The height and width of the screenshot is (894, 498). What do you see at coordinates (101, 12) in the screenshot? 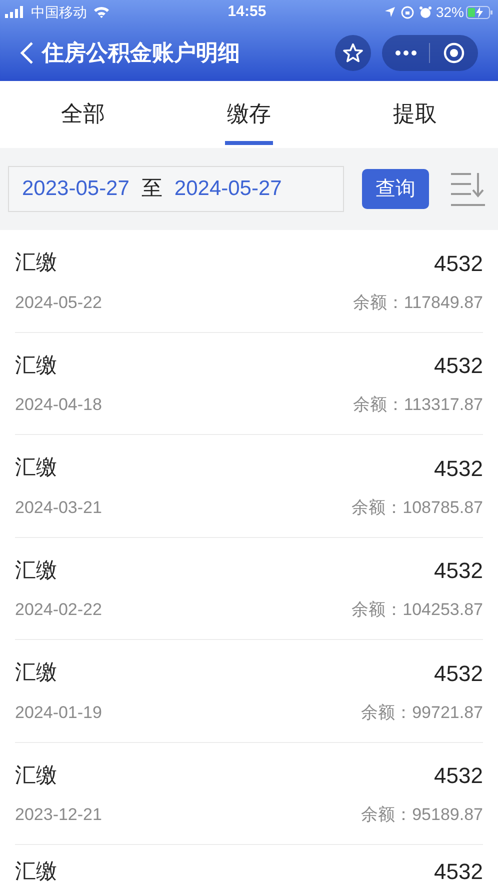
I see `wifi-icon` at bounding box center [101, 12].